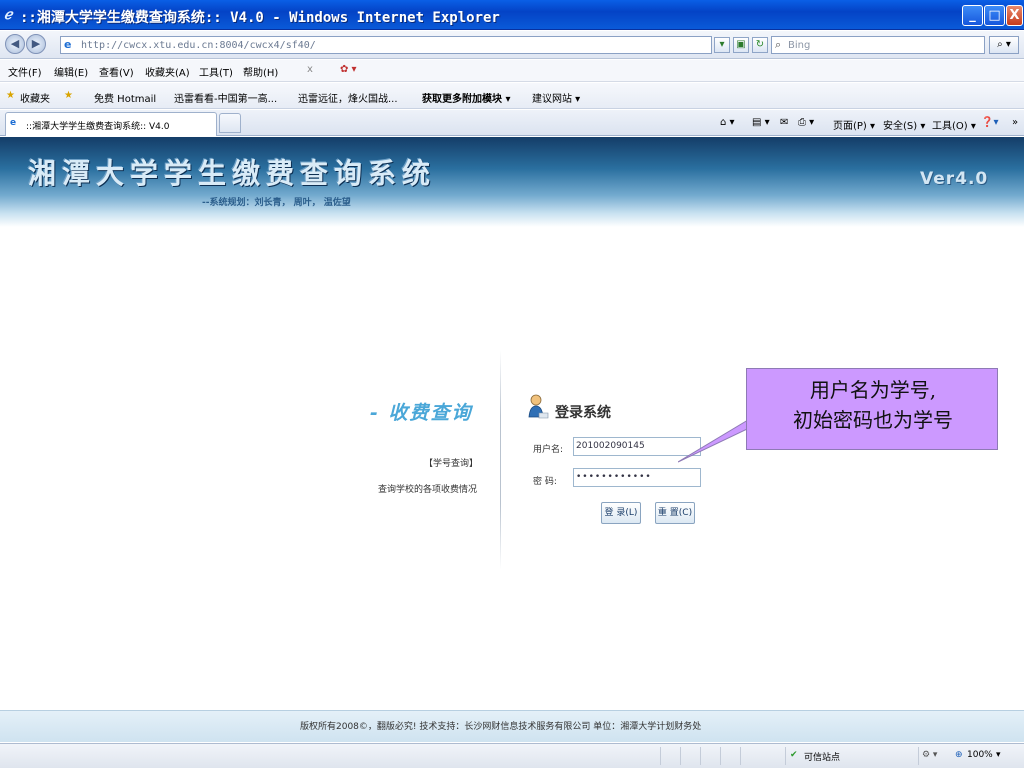 The image size is (1024, 768). What do you see at coordinates (71, 71) in the screenshot?
I see `menu-edit: 编辑(E)` at bounding box center [71, 71].